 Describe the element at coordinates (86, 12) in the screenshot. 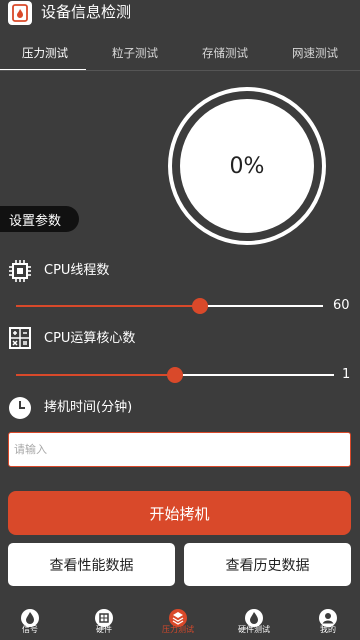

I see `app-title: 设备信息检测` at that location.